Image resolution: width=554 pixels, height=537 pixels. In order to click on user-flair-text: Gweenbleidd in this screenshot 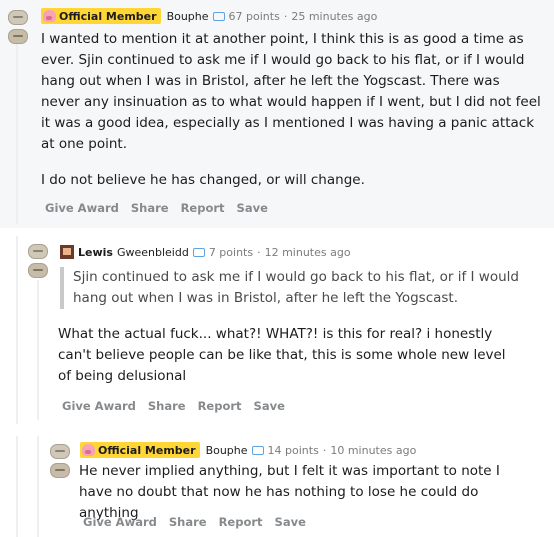, I will do `click(152, 252)`.